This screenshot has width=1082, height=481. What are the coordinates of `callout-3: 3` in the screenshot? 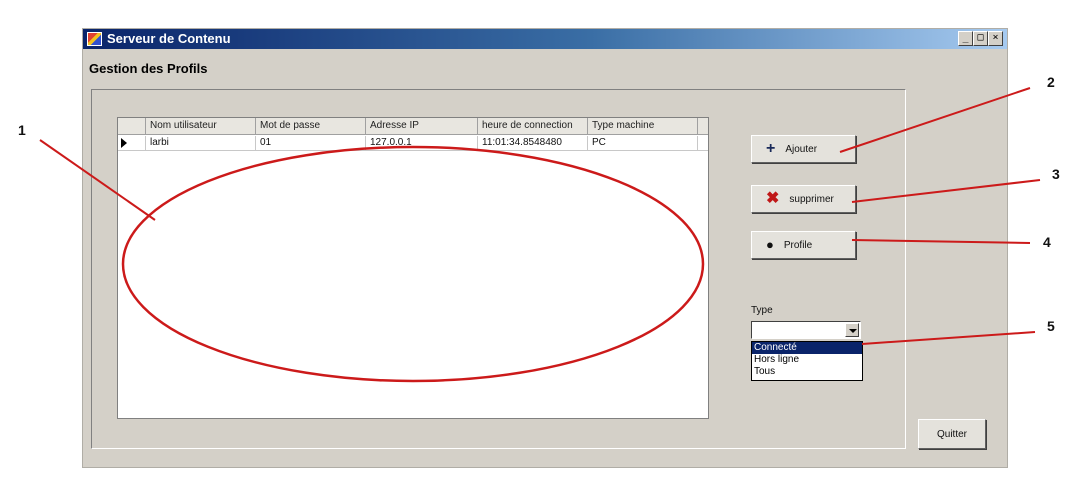 It's located at (1056, 174).